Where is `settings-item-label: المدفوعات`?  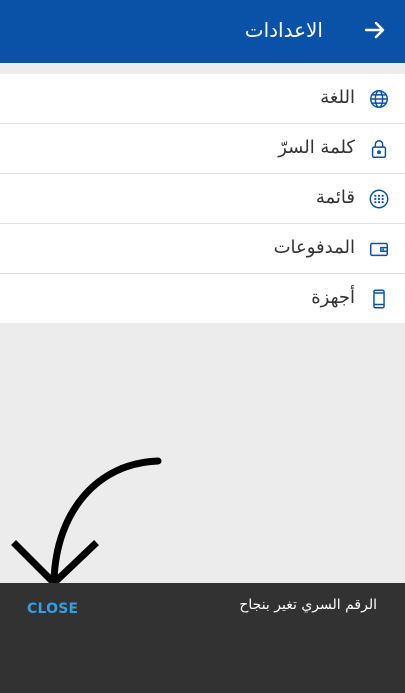 settings-item-label: المدفوعات is located at coordinates (314, 247).